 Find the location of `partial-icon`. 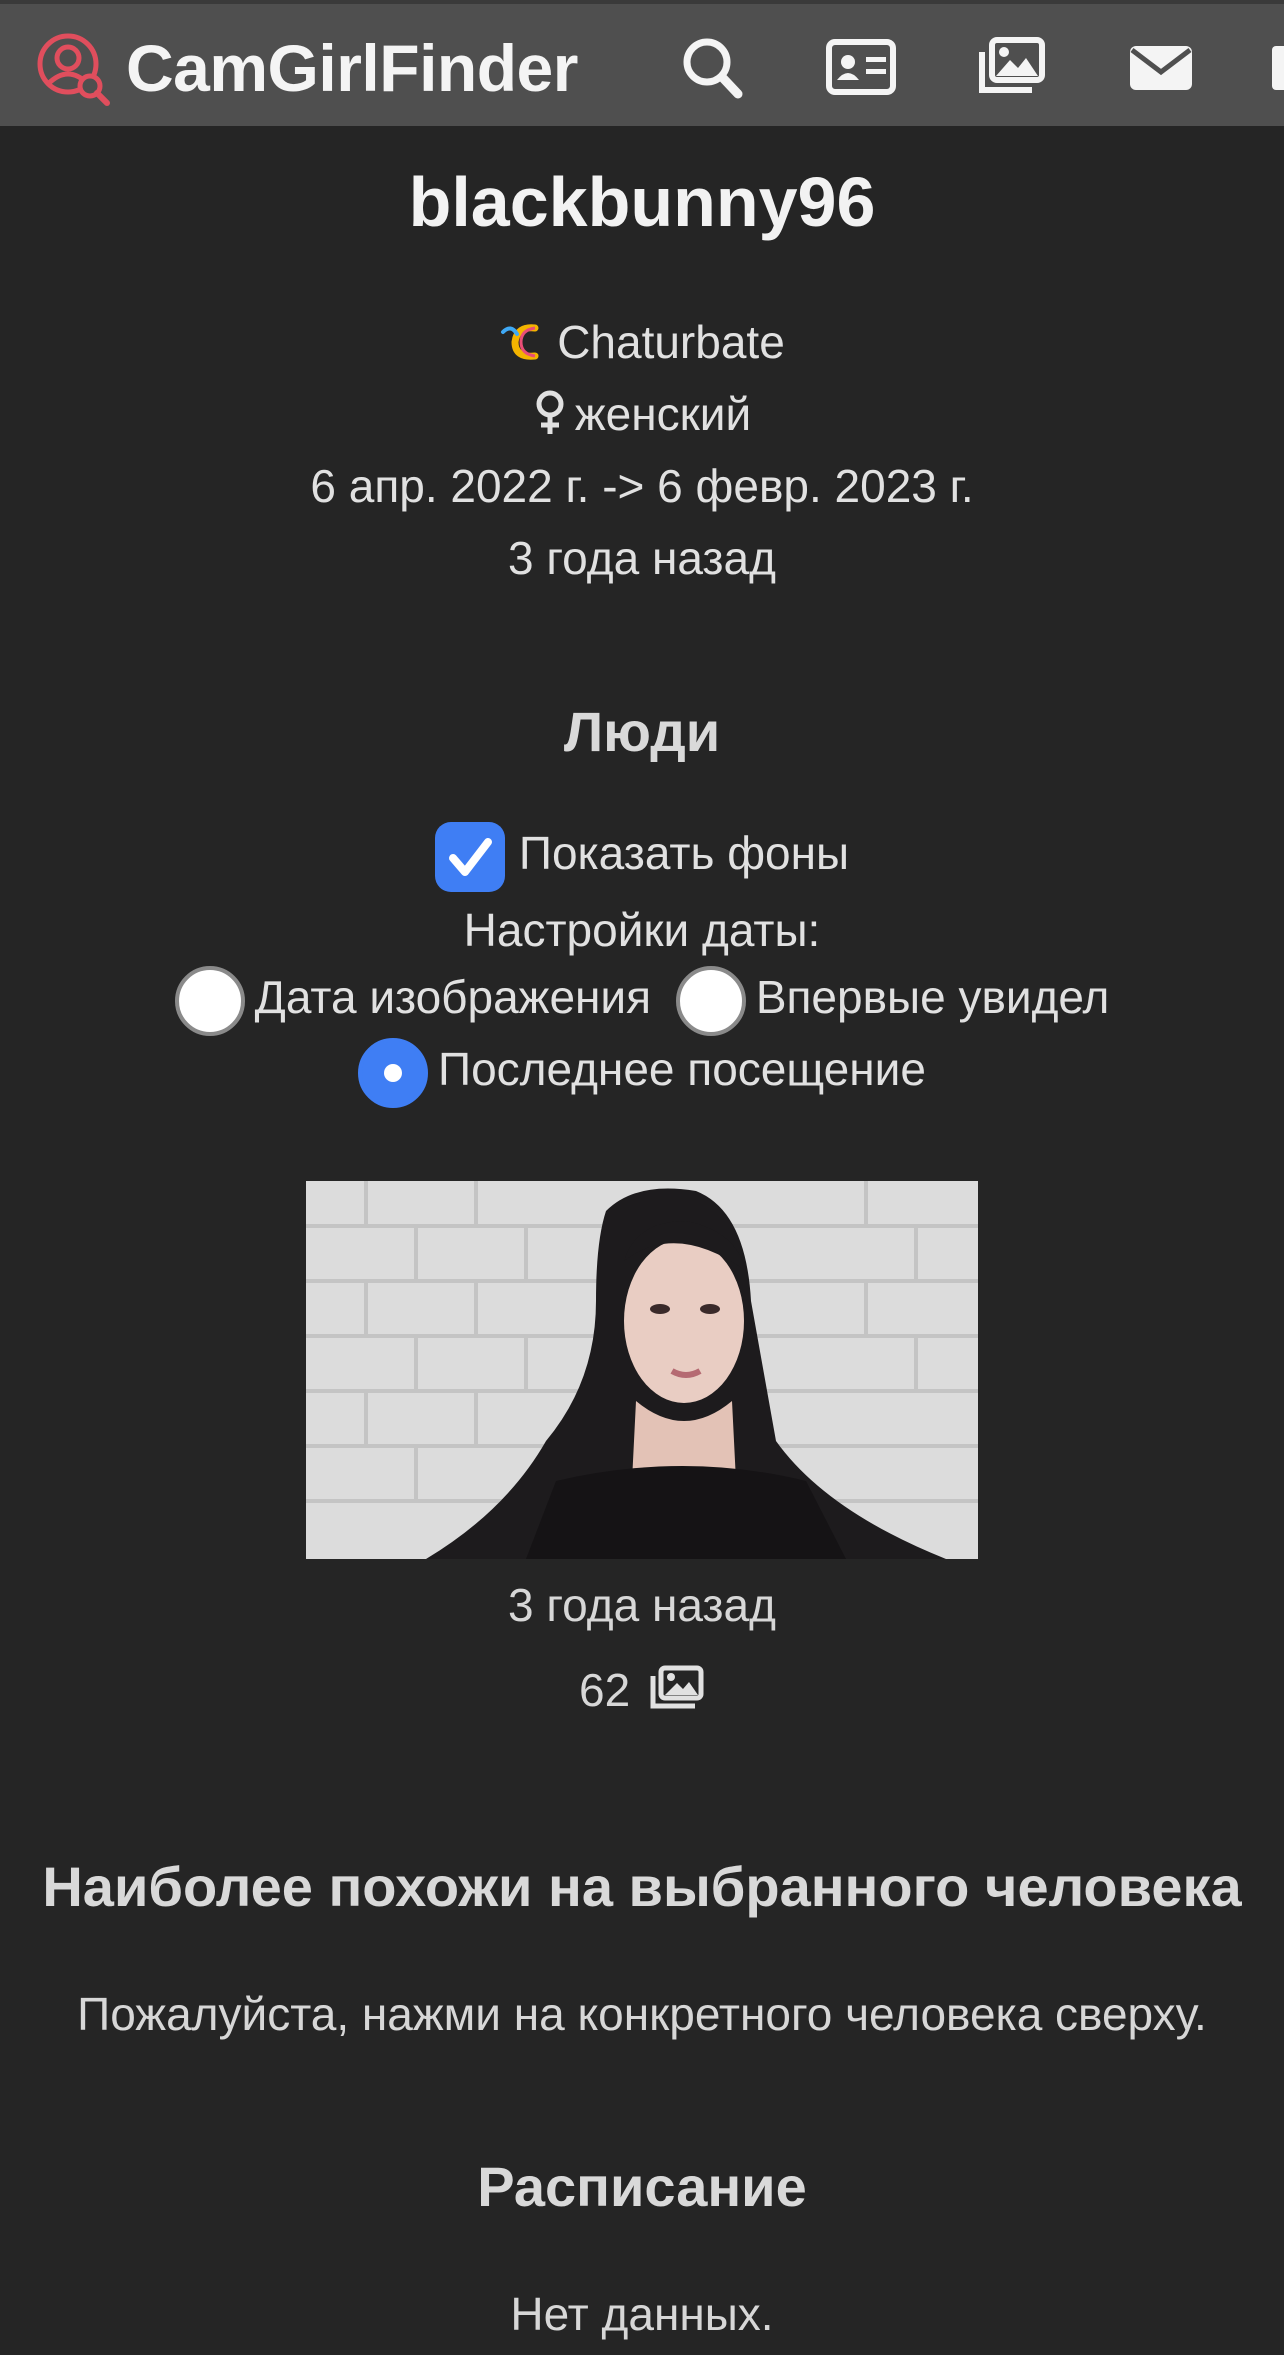

partial-icon is located at coordinates (1276, 67).